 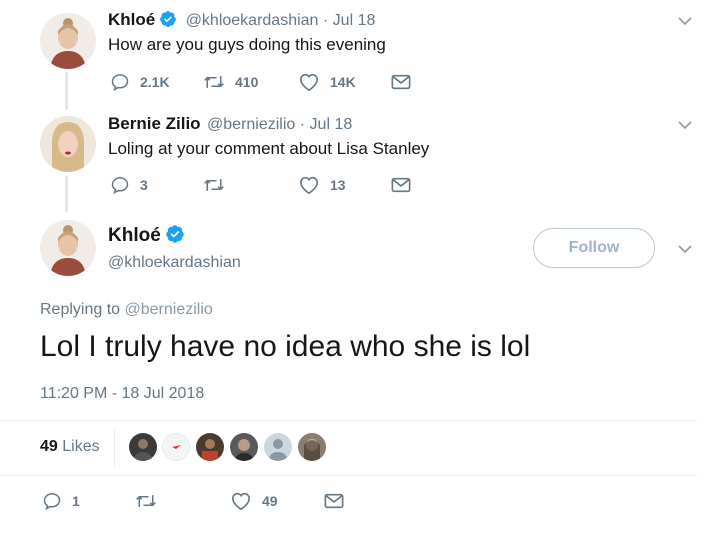 I want to click on likes-summary: 49 Likes, so click(x=70, y=447).